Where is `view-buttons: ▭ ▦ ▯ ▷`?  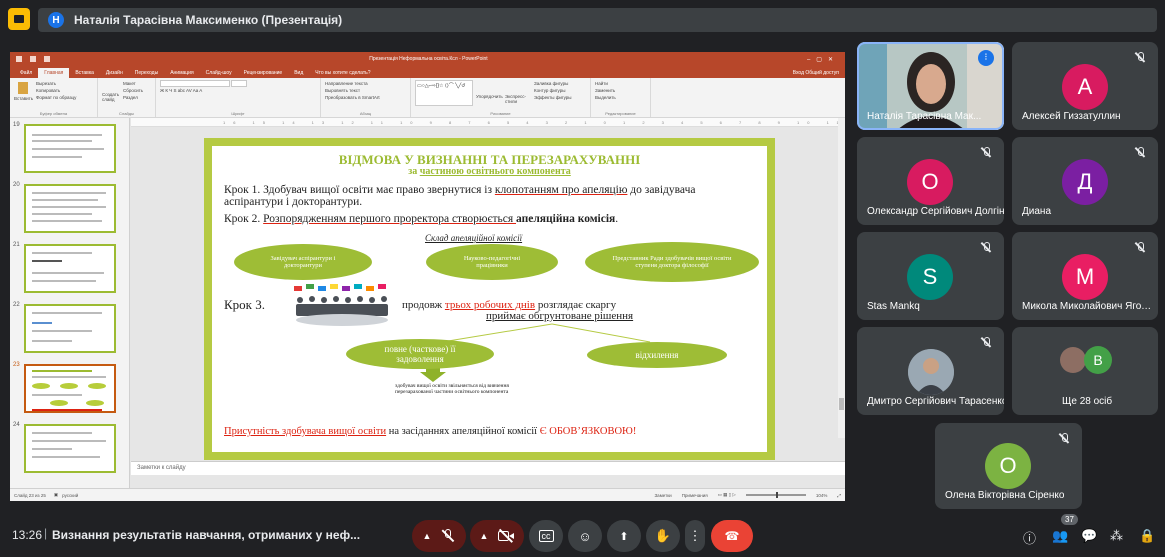
view-buttons: ▭ ▦ ▯ ▷ is located at coordinates (727, 495).